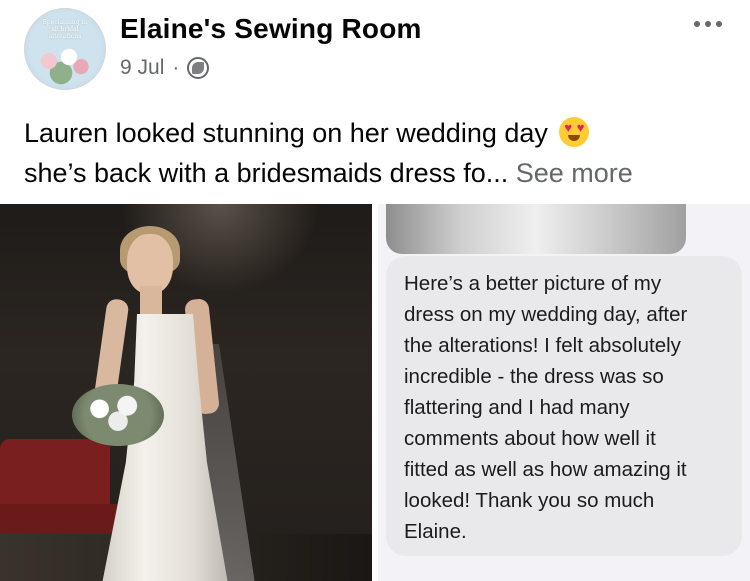  I want to click on bride-neck, so click(151, 300).